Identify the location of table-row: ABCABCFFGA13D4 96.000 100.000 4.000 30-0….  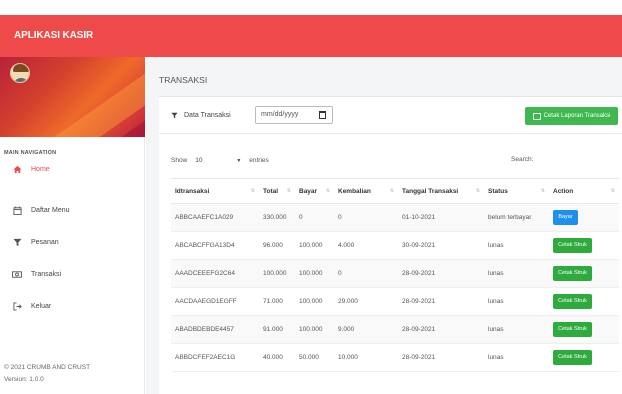
(395, 245).